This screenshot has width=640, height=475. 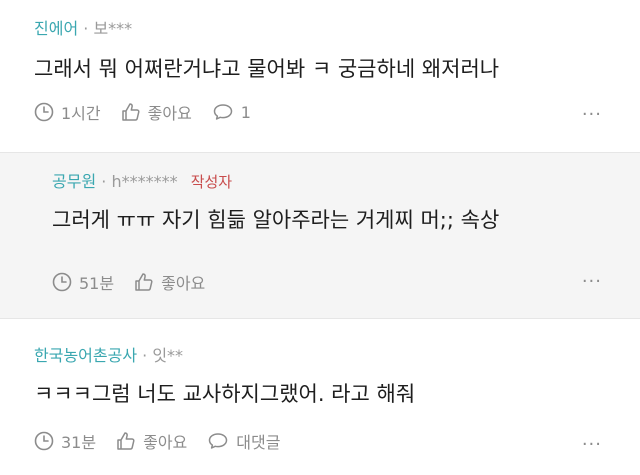 I want to click on comment-actions: 31분 좋아요 대댓글, so click(x=167, y=441).